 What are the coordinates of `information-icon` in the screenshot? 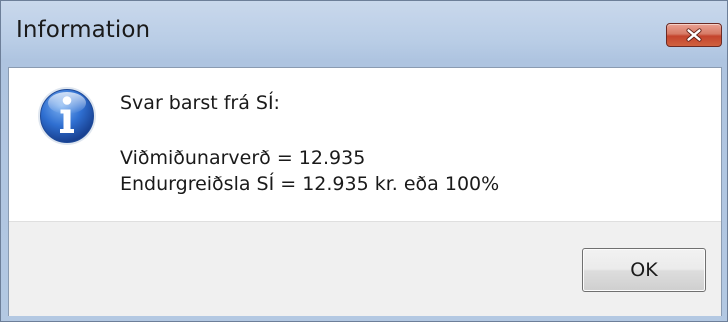 It's located at (67, 116).